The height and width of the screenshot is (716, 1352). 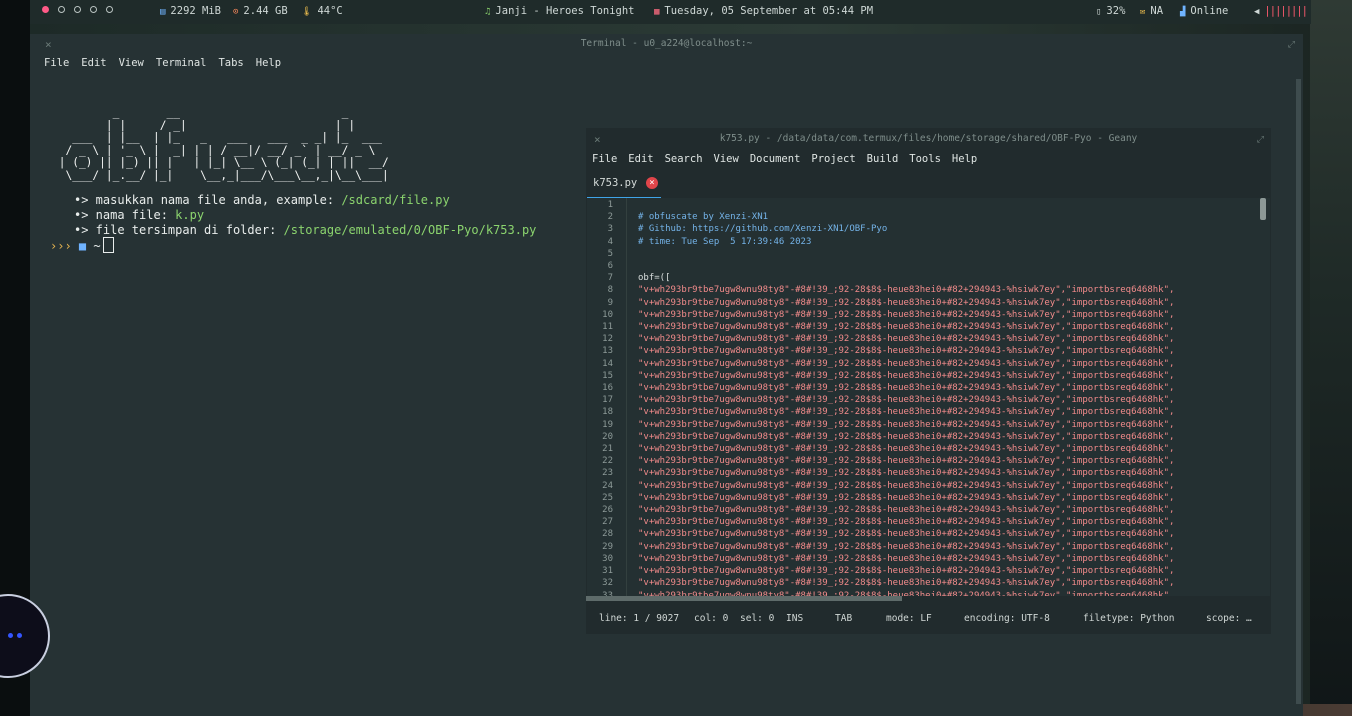 What do you see at coordinates (1257, 12) in the screenshot?
I see `speaker-icon: ◀` at bounding box center [1257, 12].